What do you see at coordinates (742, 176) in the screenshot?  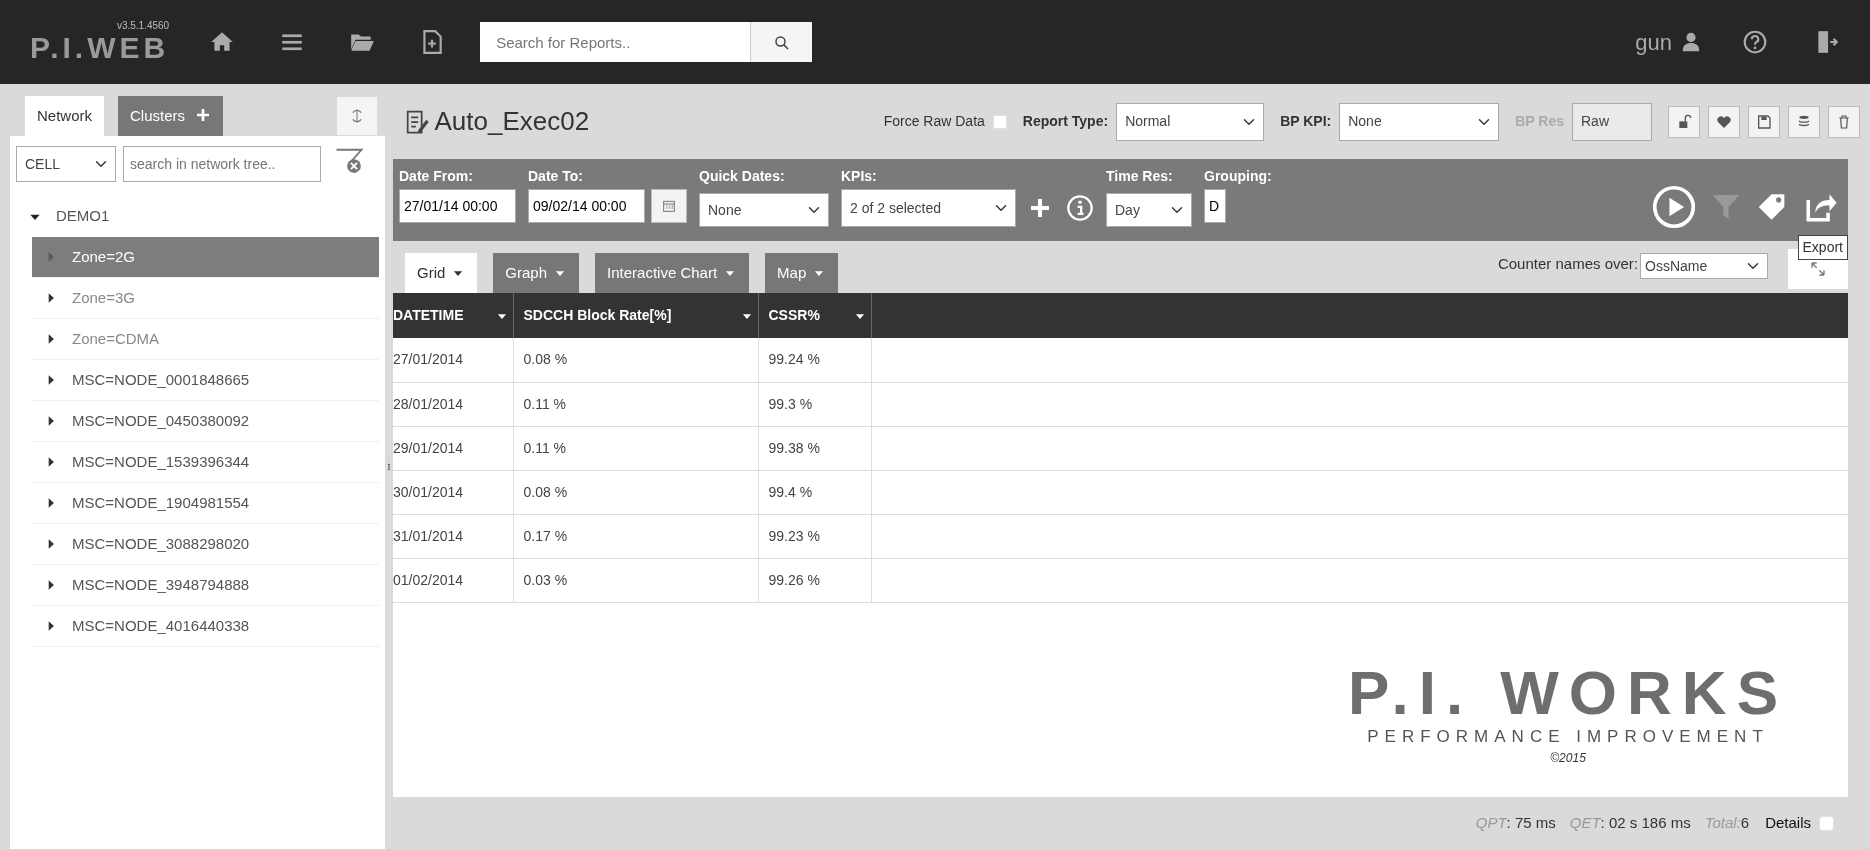 I see `filter-label: Quick Dates:` at bounding box center [742, 176].